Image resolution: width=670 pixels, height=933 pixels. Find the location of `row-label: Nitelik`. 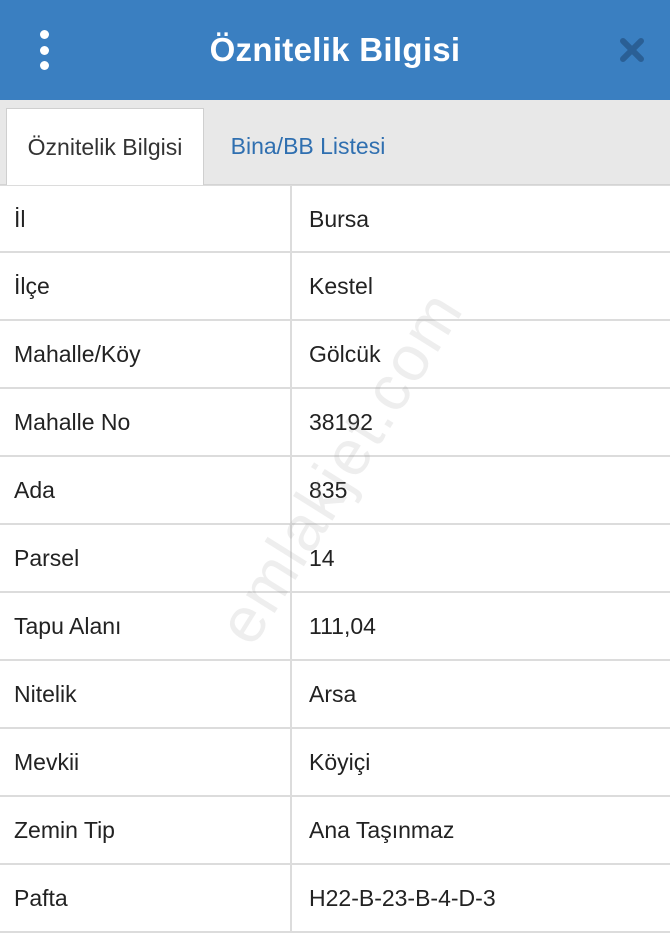

row-label: Nitelik is located at coordinates (45, 694).